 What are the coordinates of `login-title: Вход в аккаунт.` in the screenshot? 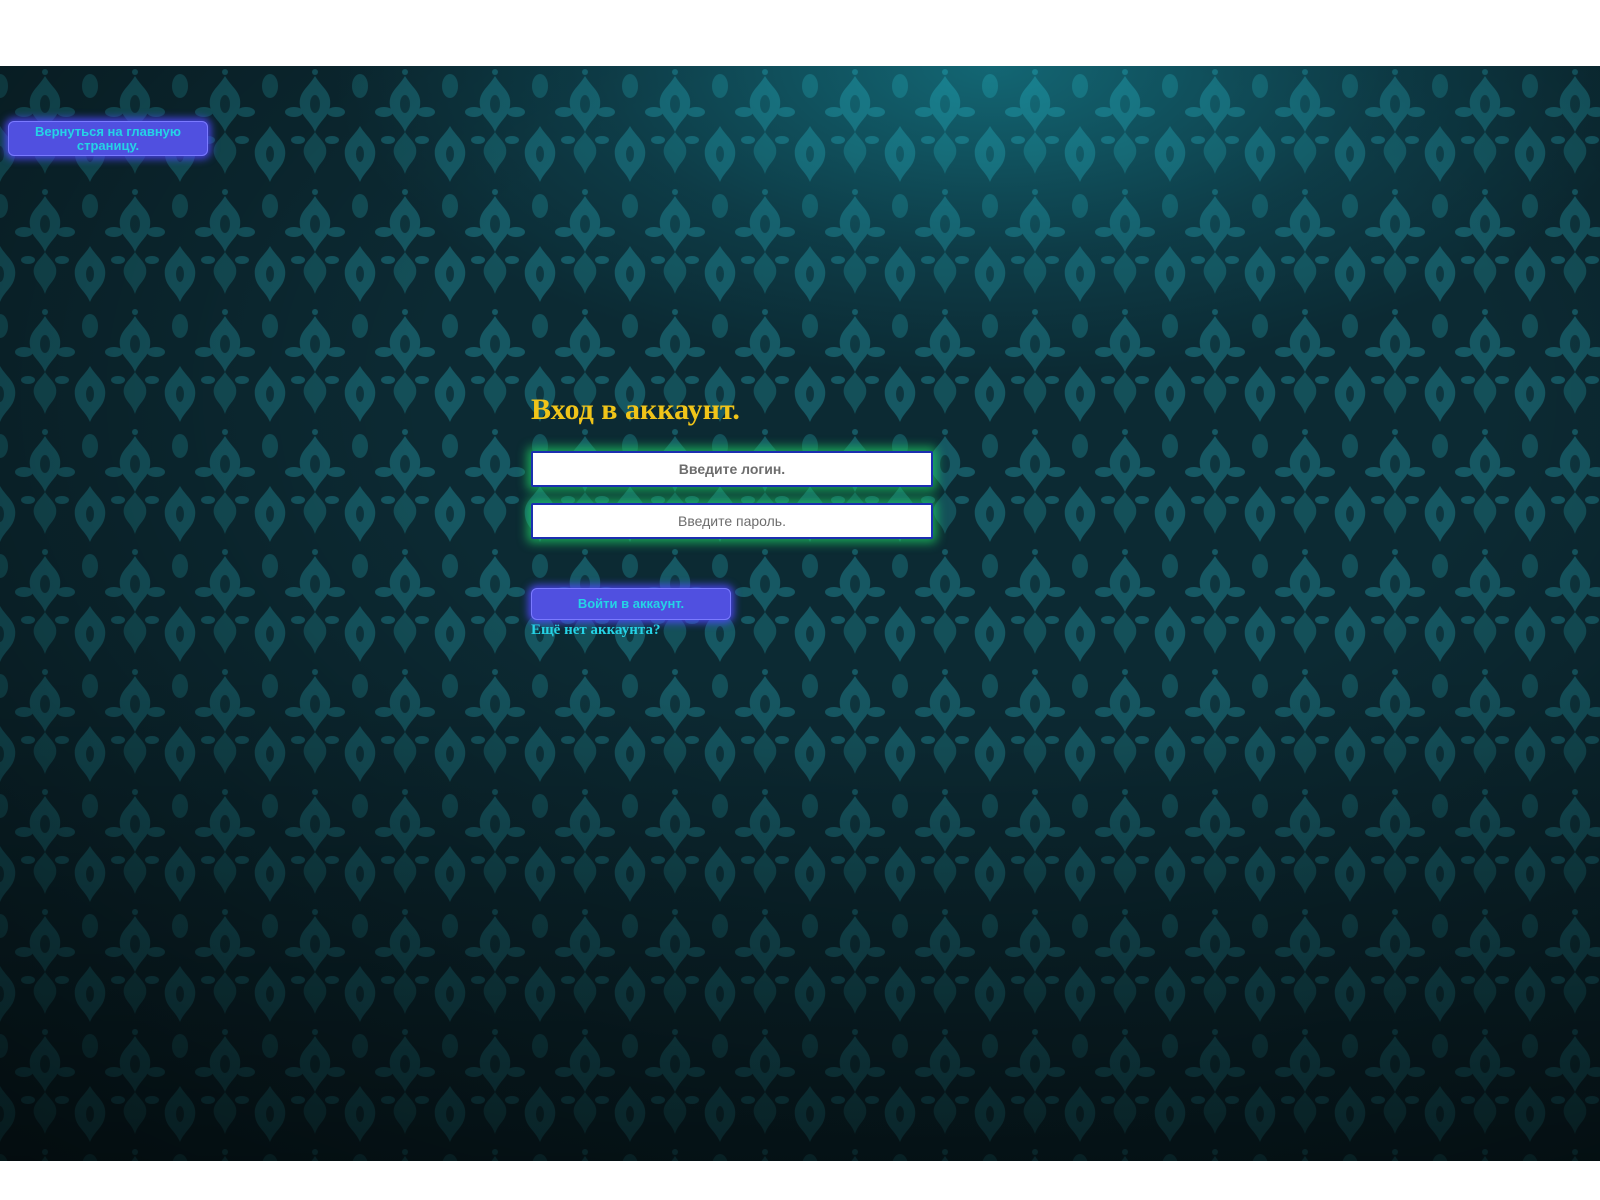 It's located at (635, 409).